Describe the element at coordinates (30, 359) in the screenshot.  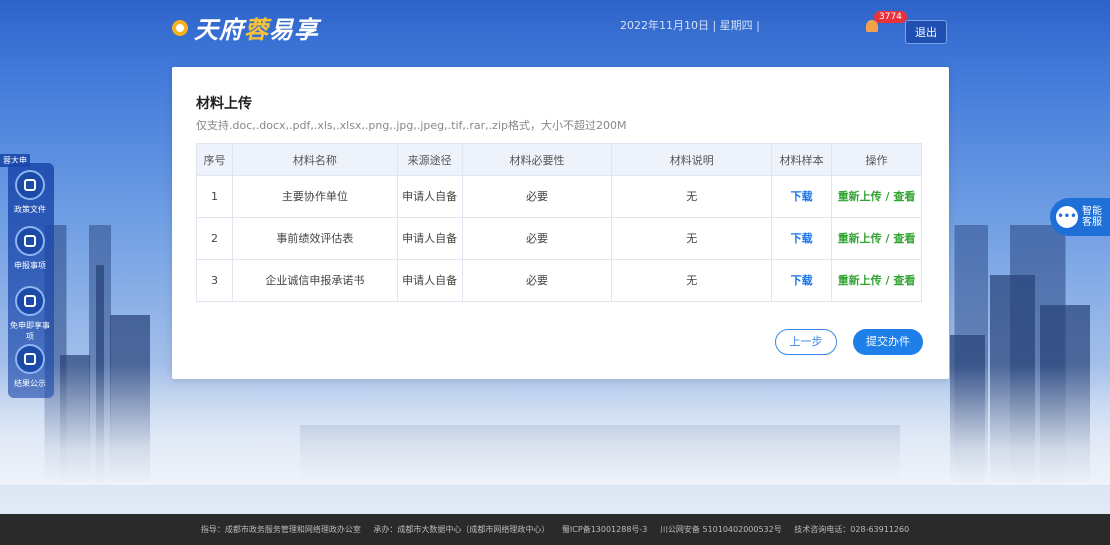
I see `result-icon` at that location.